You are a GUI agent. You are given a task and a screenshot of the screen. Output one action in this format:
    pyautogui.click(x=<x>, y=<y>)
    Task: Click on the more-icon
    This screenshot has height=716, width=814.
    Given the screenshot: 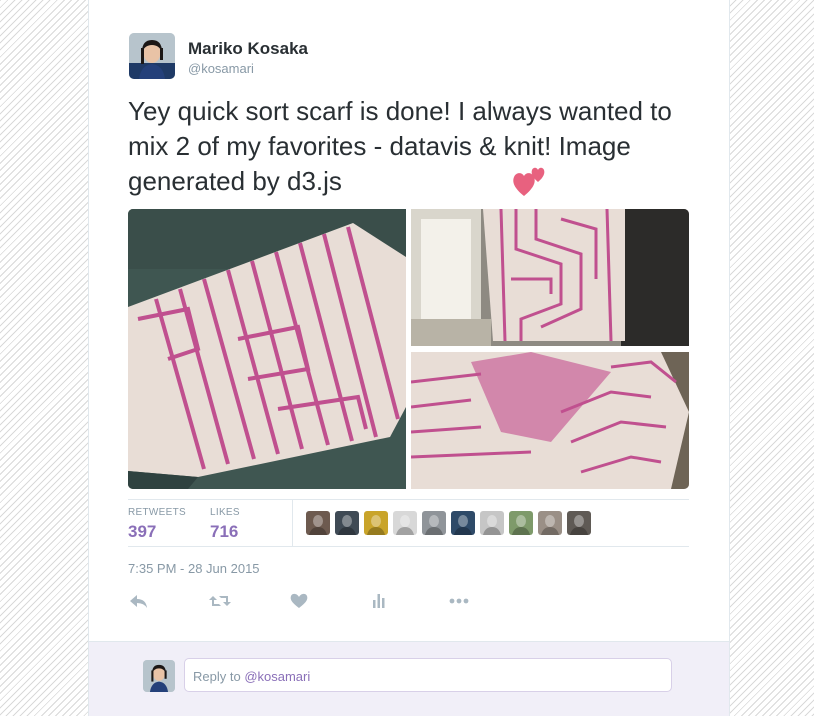 What is the action you would take?
    pyautogui.click(x=488, y=601)
    